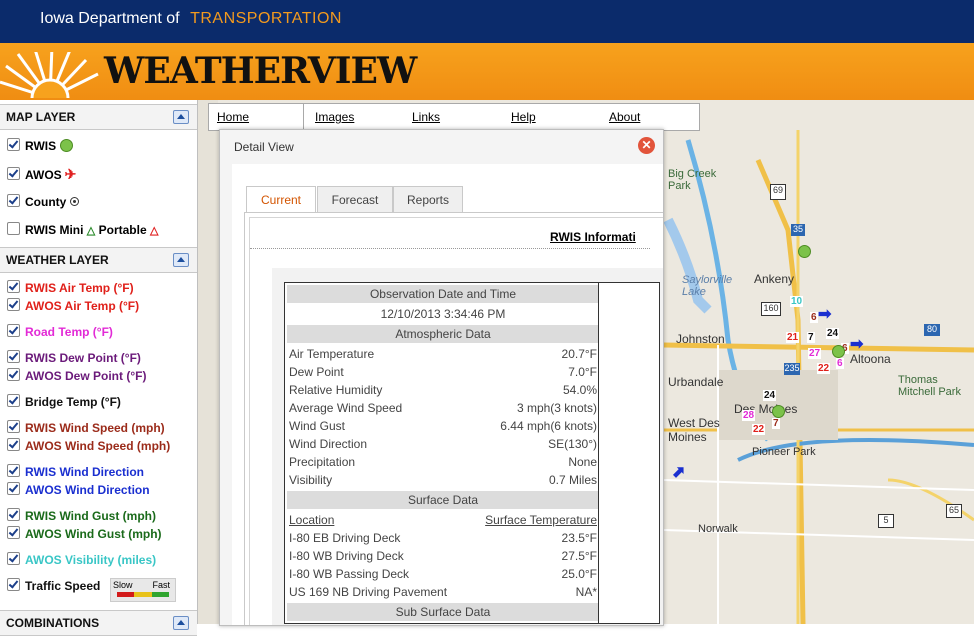 The width and height of the screenshot is (974, 636). I want to click on weather-layer-item: AWOS Visibility (miles), so click(81, 559).